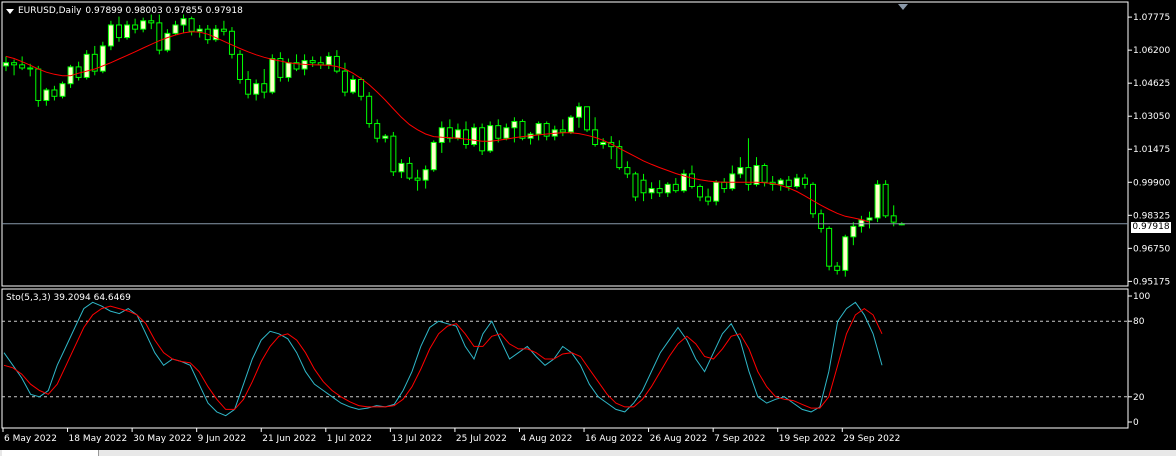  I want to click on price-tick-label: 0.98325, so click(1151, 216).